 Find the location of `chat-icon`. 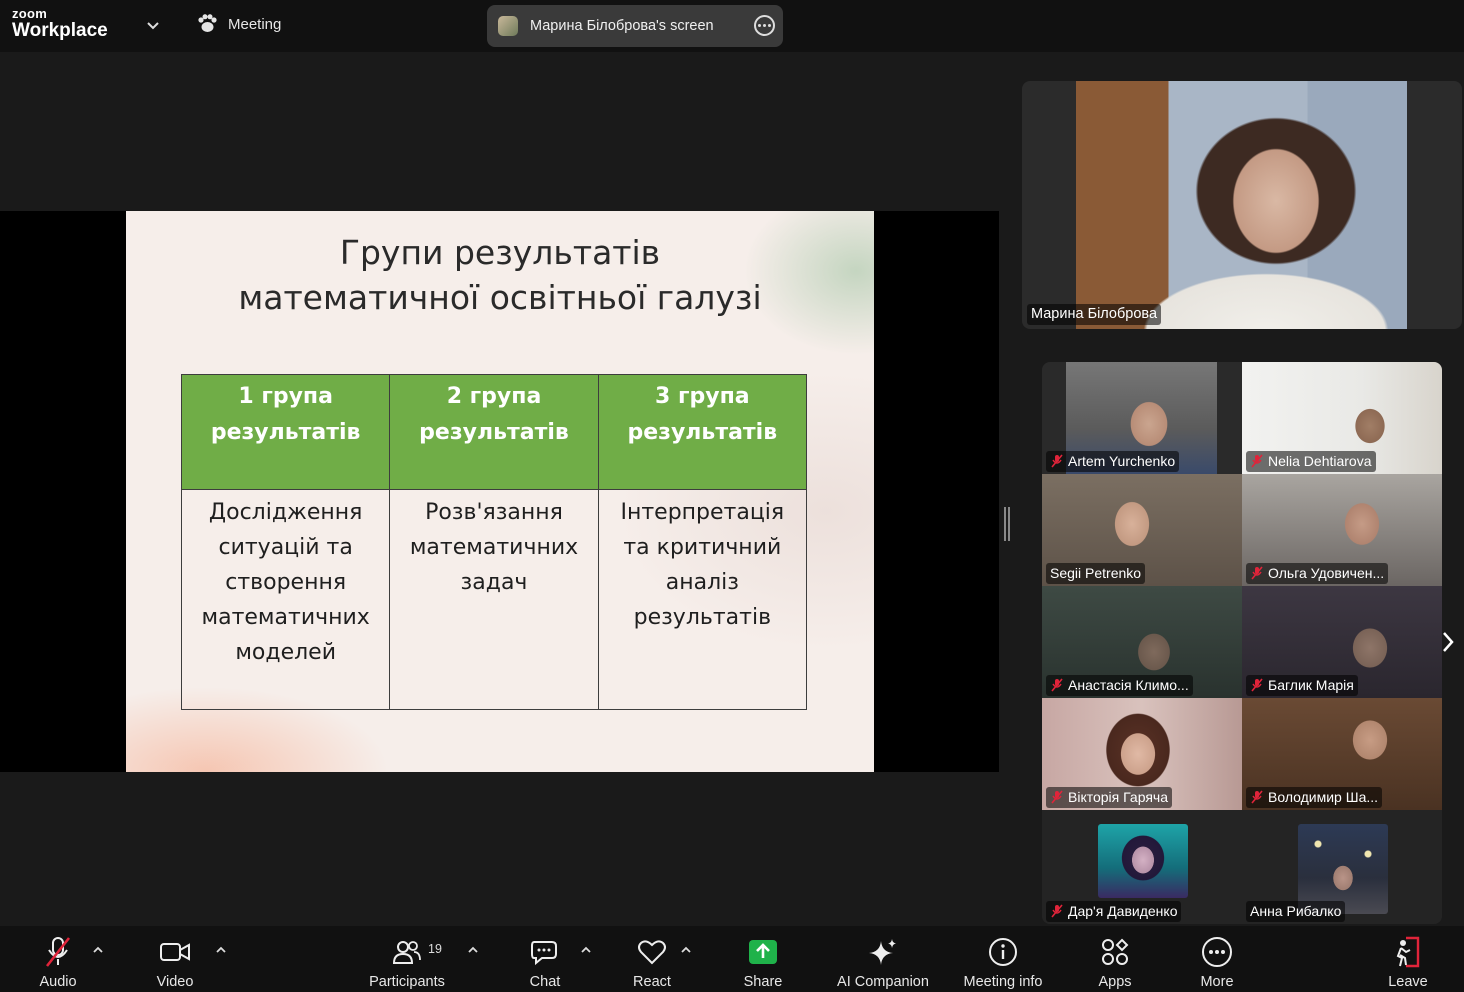

chat-icon is located at coordinates (544, 953).